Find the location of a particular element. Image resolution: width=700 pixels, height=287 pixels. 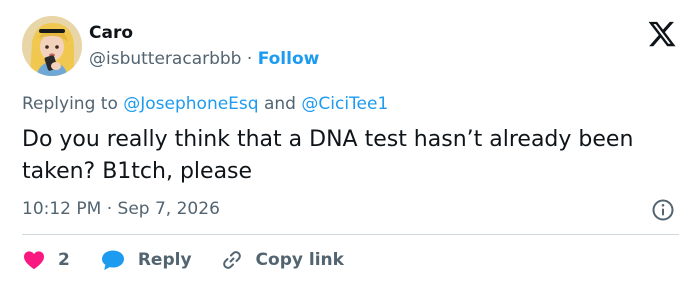

speech-bubble-icon is located at coordinates (112, 260).